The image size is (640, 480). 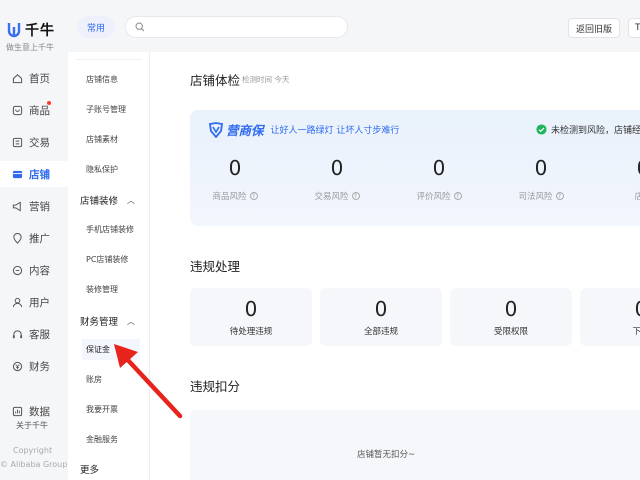 I want to click on empty-state-text: 店铺暂无扣分~, so click(x=386, y=455).